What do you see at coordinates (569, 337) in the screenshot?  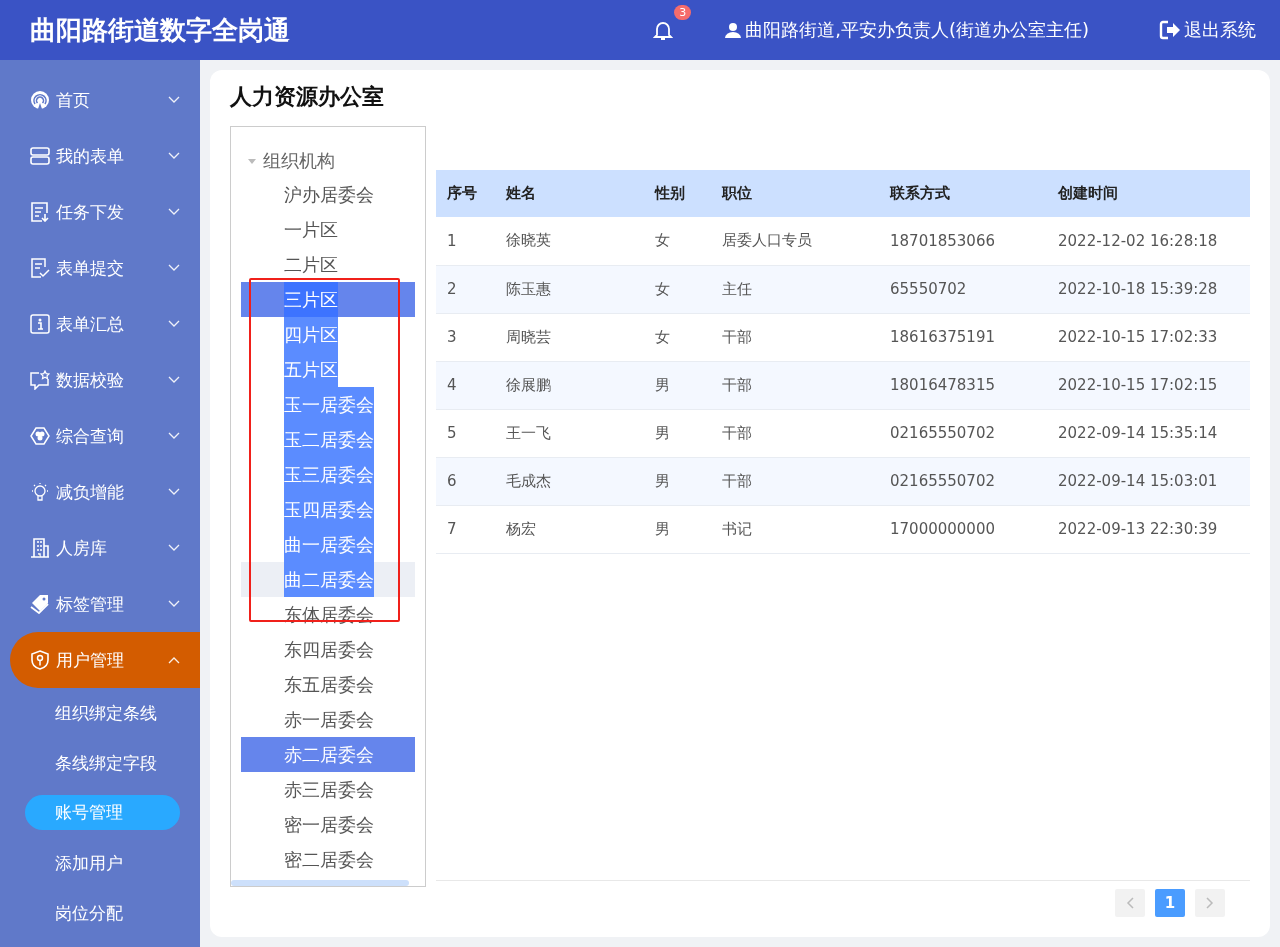 I see `table-cell: 周晓芸` at bounding box center [569, 337].